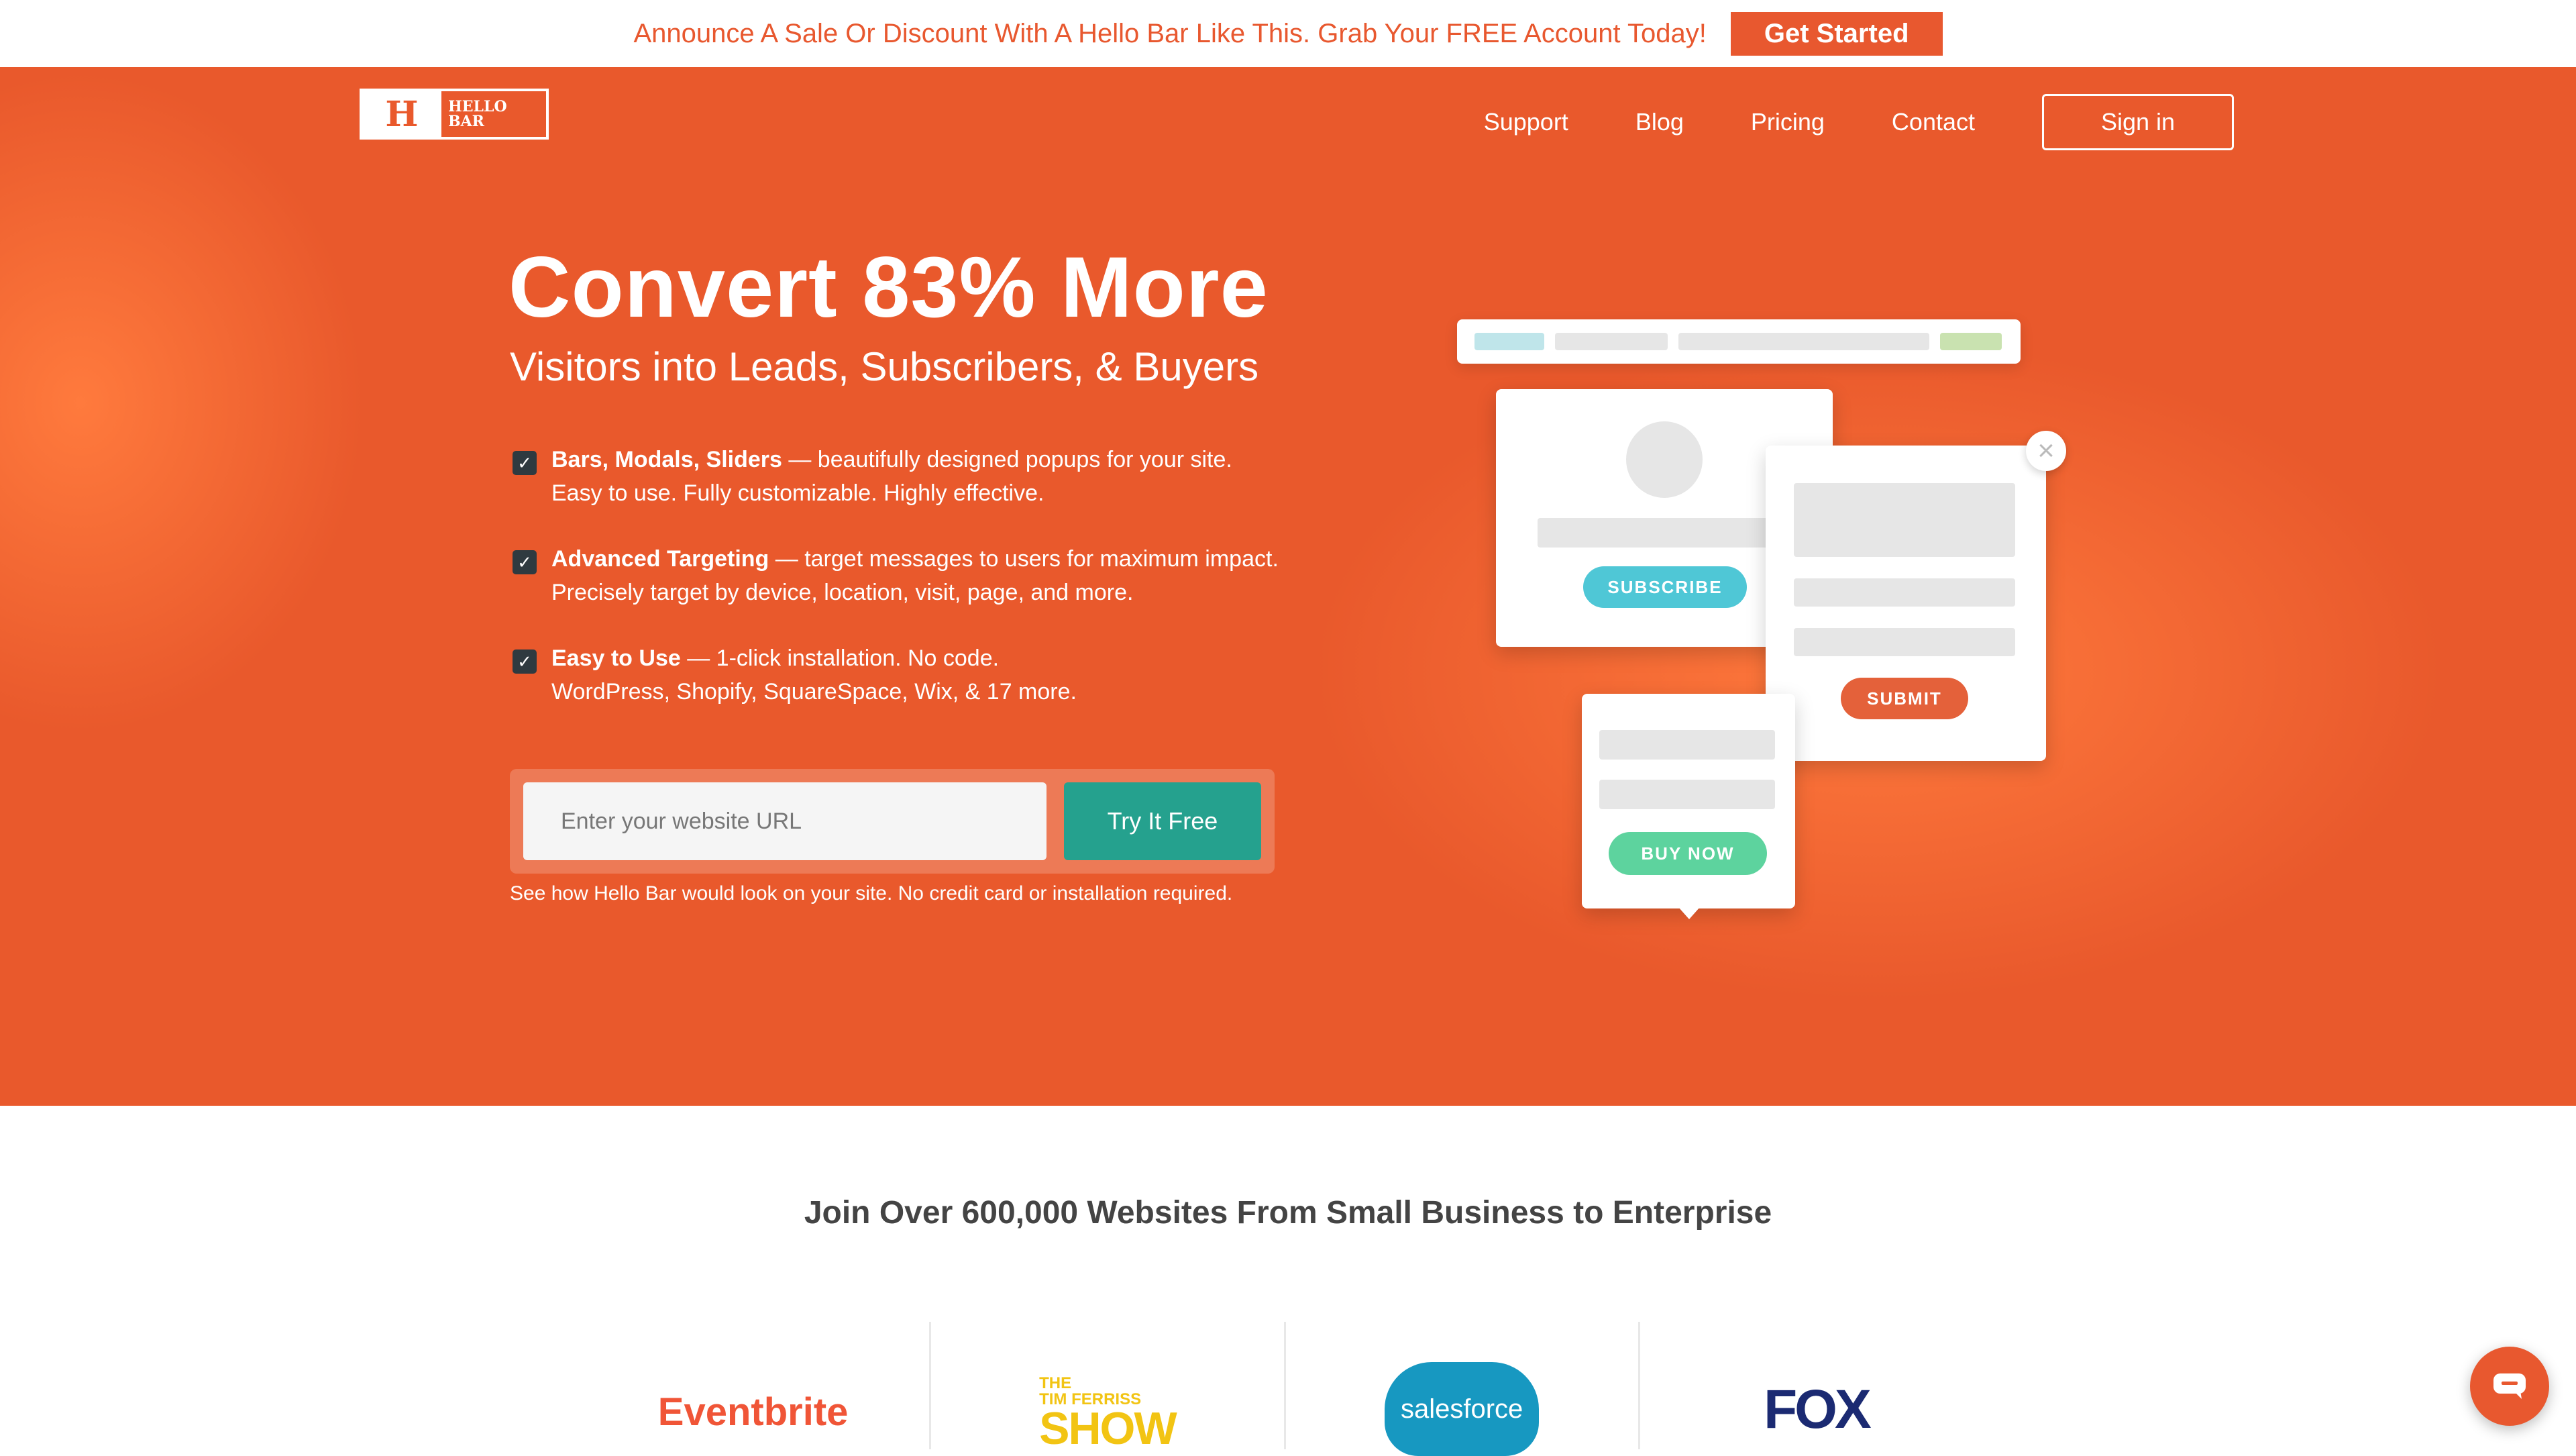  Describe the element at coordinates (2046, 451) in the screenshot. I see `close-icon: ×` at that location.